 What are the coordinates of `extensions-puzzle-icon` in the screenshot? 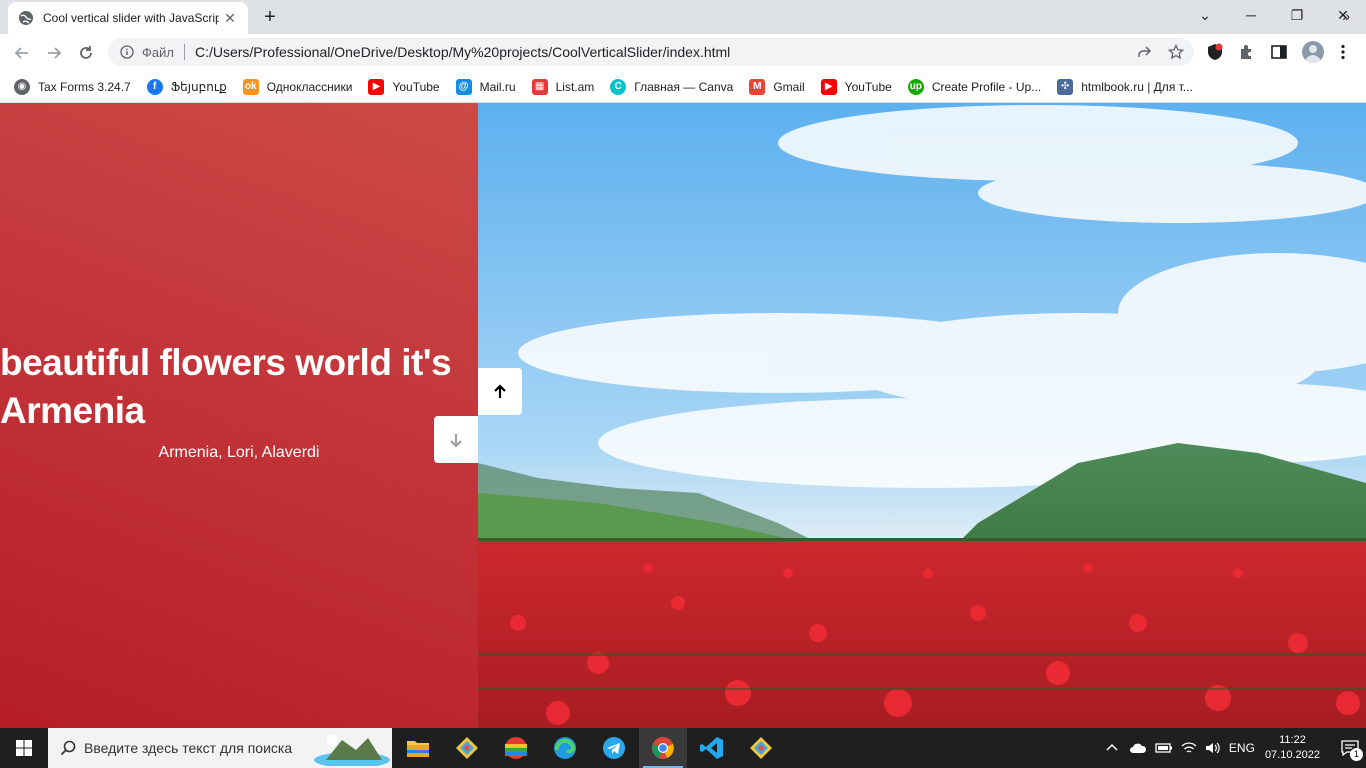 It's located at (1247, 52).